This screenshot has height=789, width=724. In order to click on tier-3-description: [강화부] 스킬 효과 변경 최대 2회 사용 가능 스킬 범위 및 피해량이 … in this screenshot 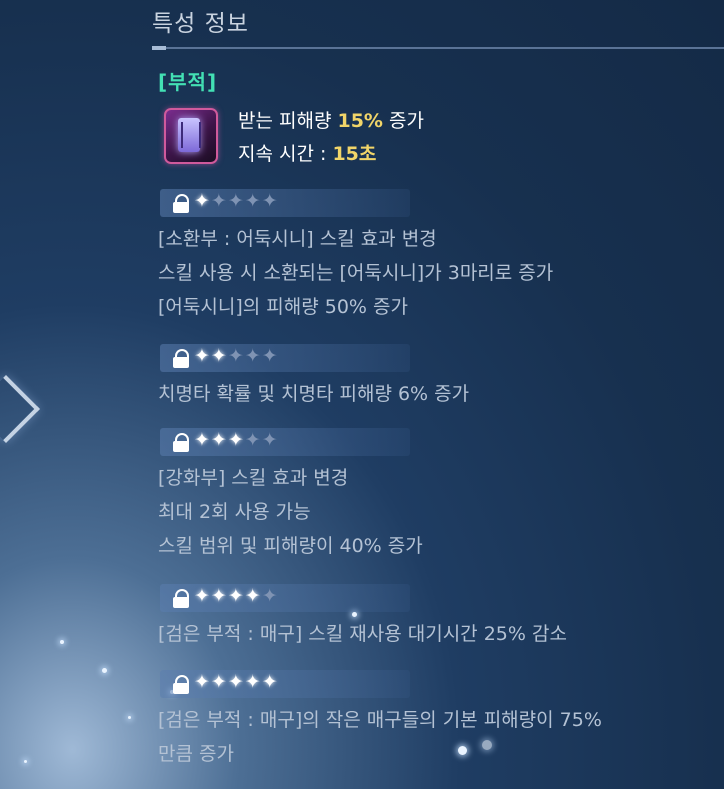, I will do `click(290, 512)`.